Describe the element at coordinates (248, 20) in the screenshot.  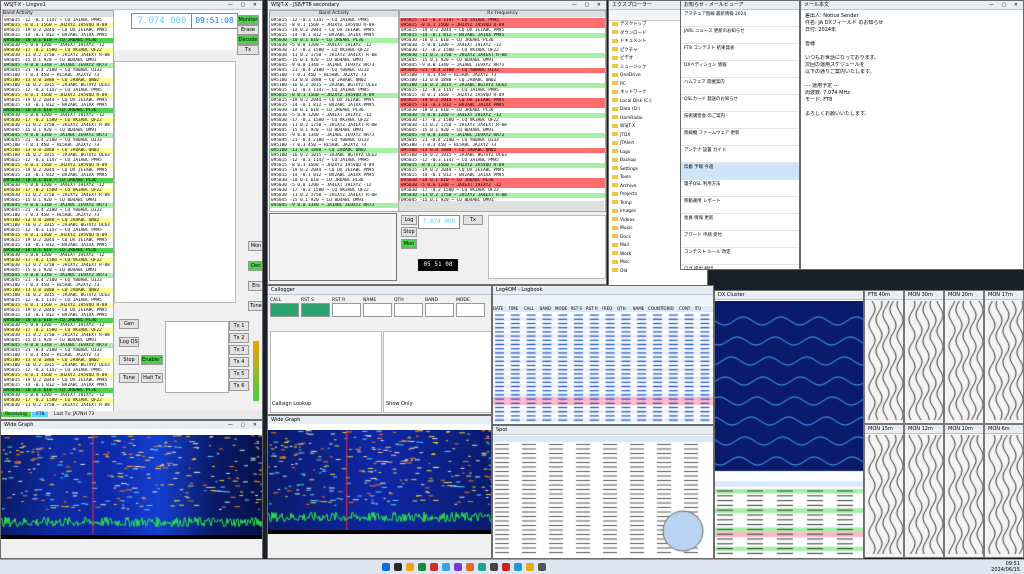
I see `monitor-button: Monitor` at that location.